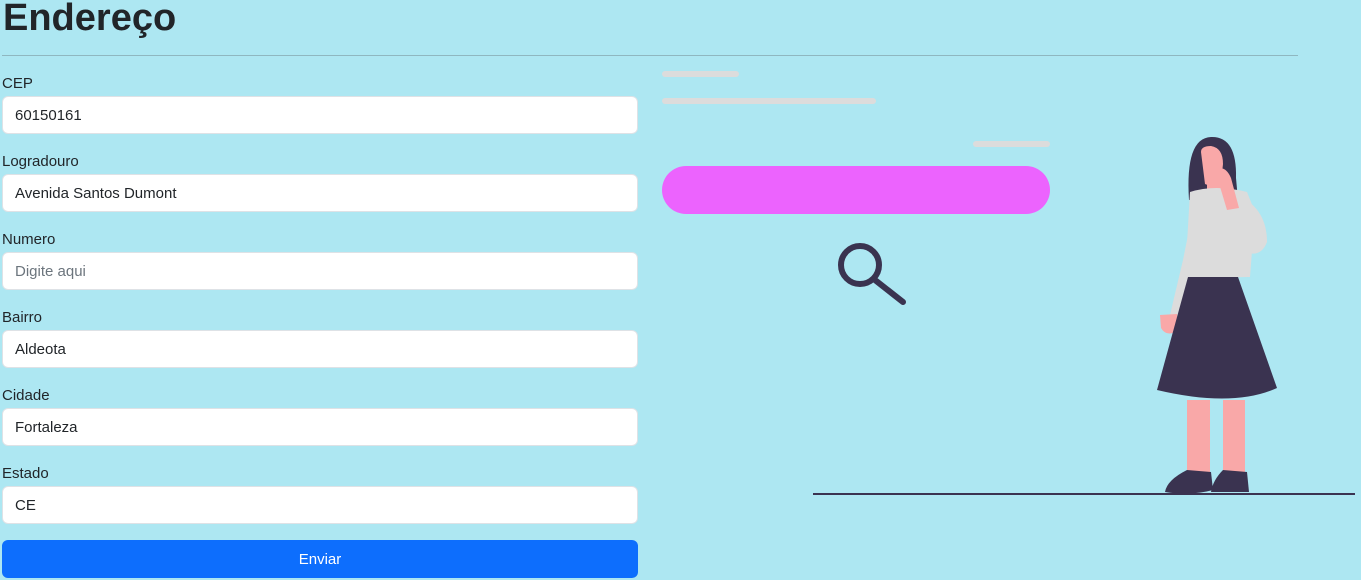  What do you see at coordinates (650, 55) in the screenshot?
I see `title-divider` at bounding box center [650, 55].